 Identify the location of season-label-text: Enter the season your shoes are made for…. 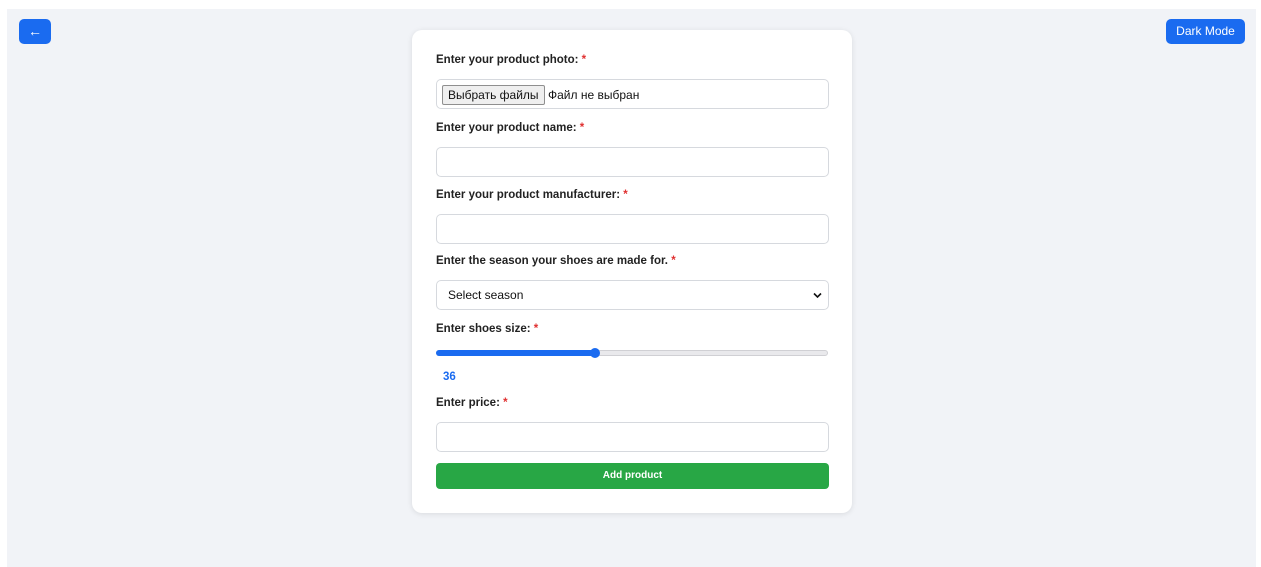
(552, 261).